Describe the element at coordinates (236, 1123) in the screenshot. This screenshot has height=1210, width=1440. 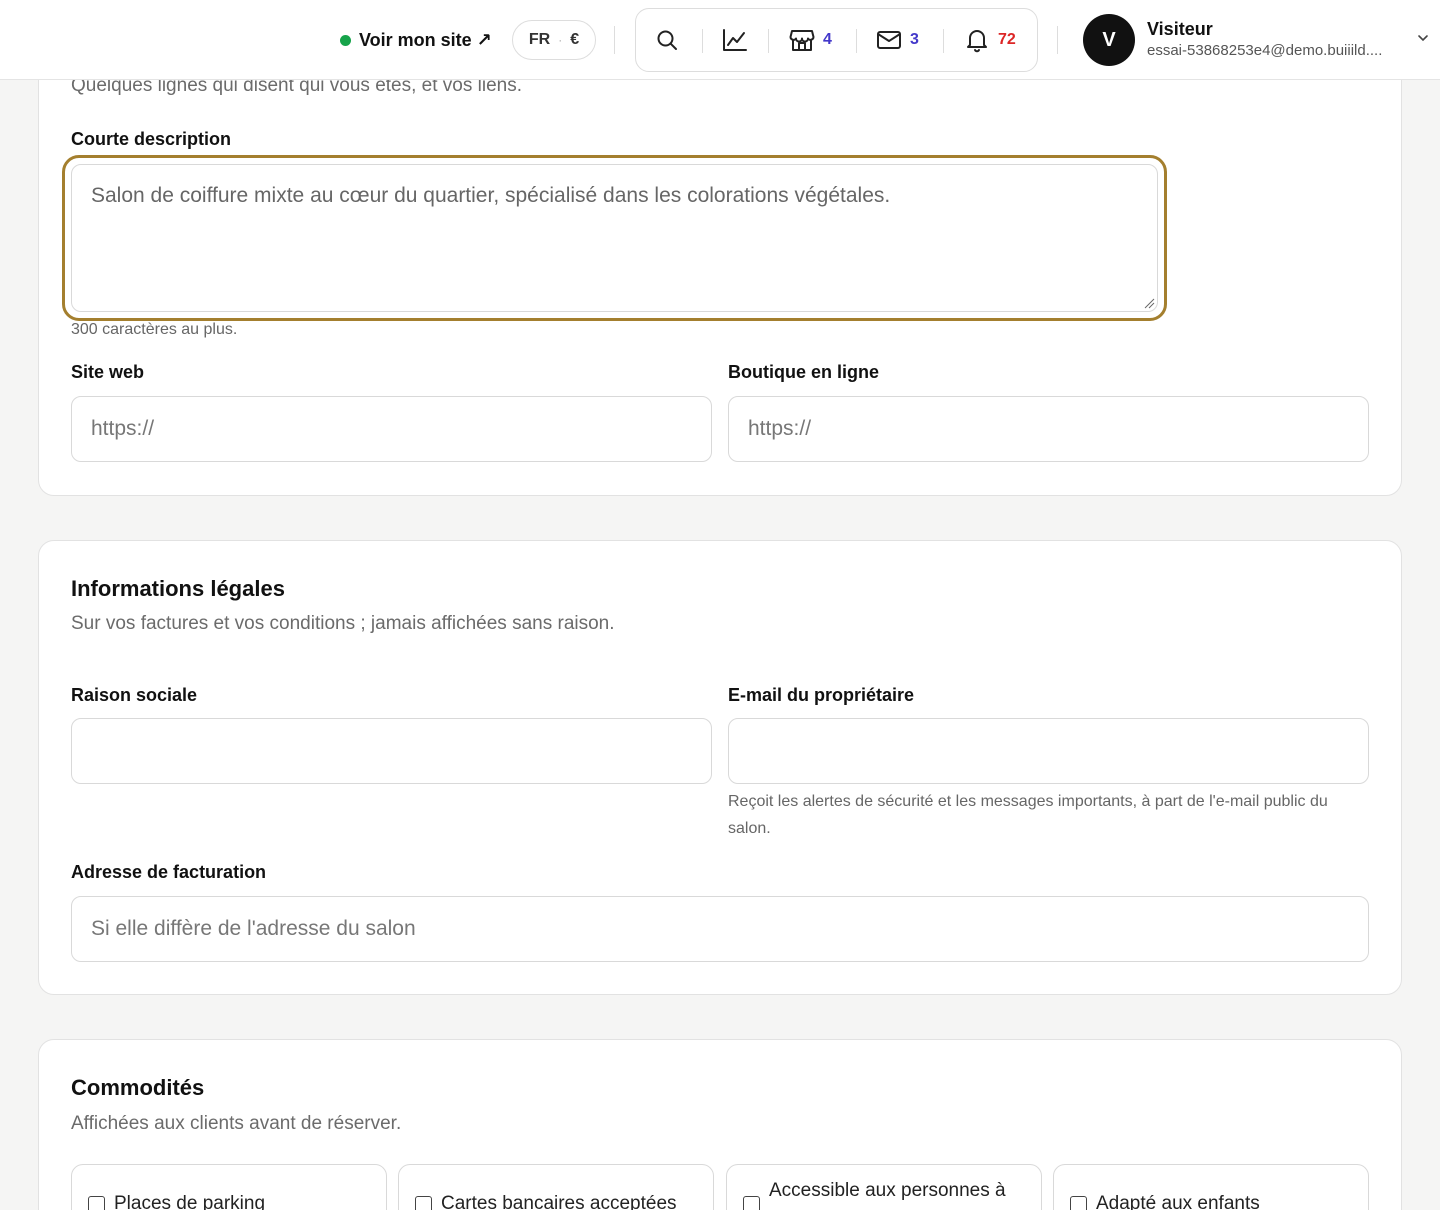
I see `amenities-section-subtitle: Affichées aux clients avant de réserver.` at that location.